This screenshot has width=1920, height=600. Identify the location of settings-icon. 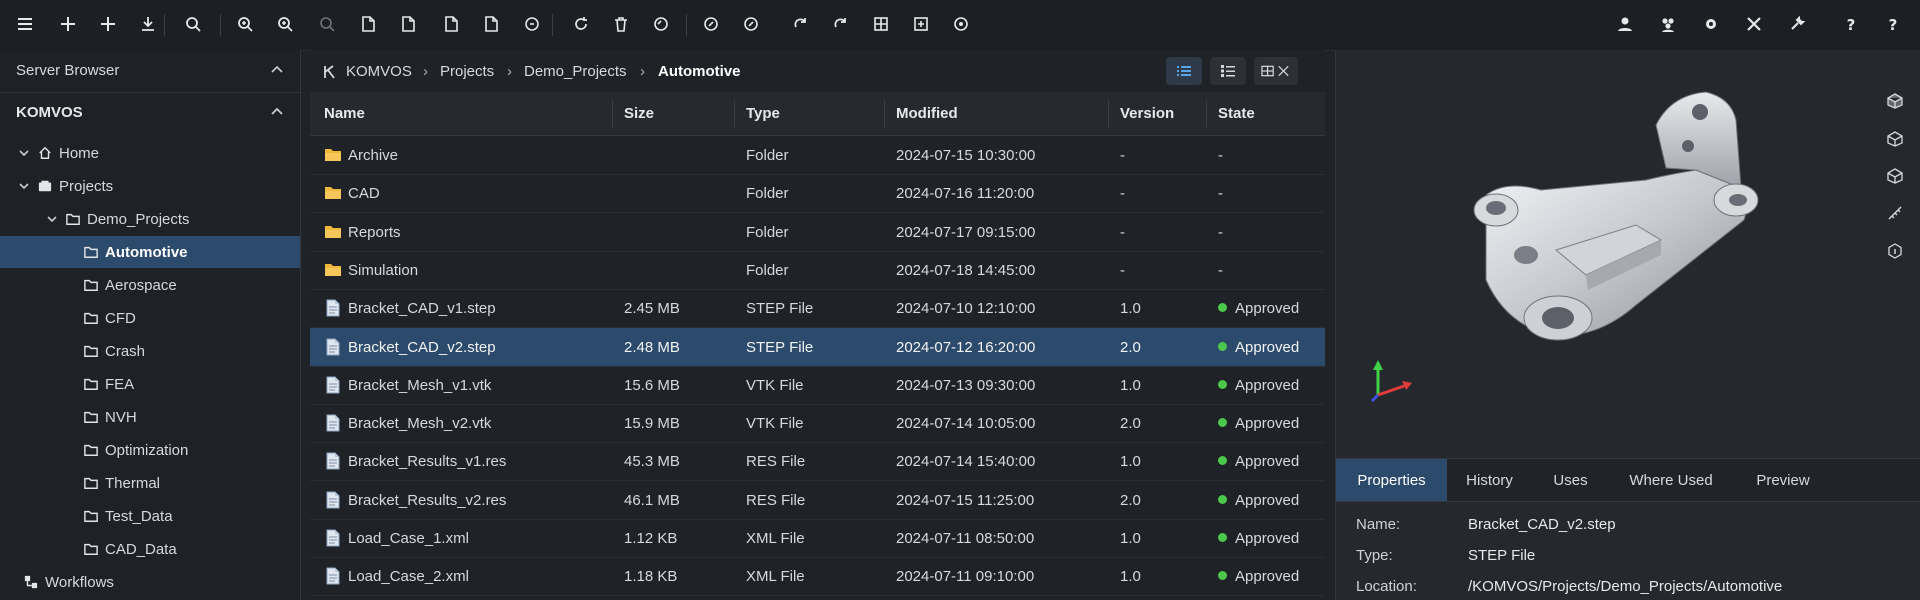
(961, 24).